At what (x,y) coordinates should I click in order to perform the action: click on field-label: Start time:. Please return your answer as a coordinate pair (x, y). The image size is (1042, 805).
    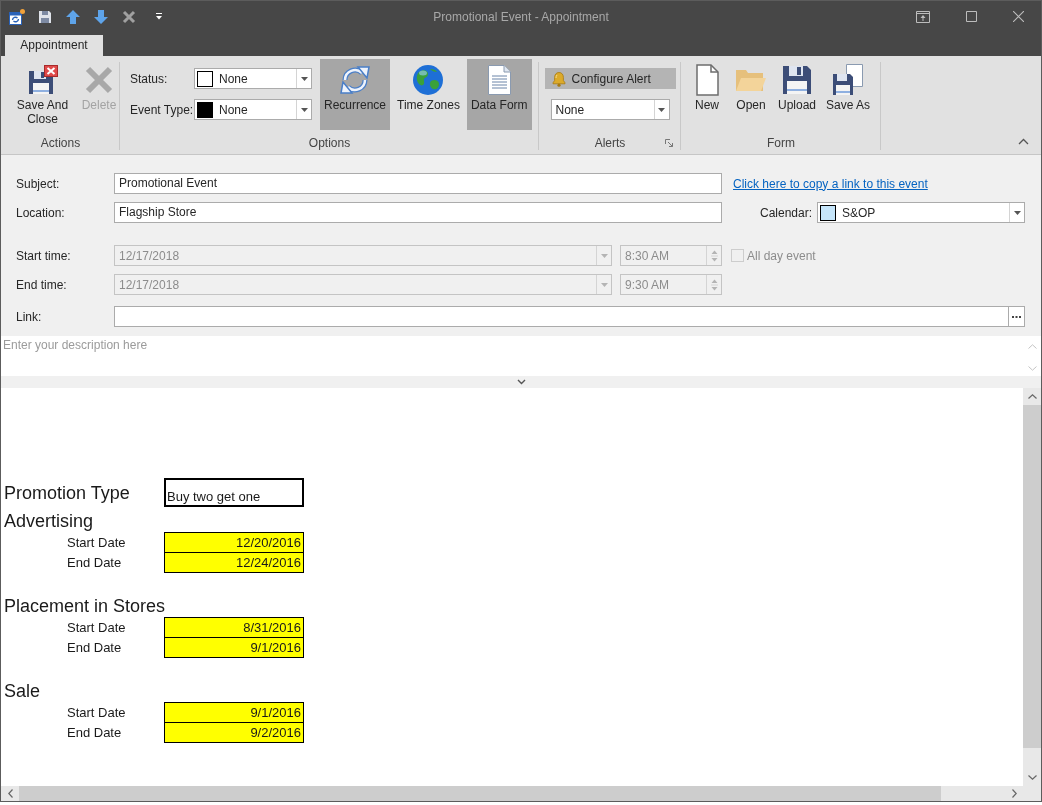
    Looking at the image, I should click on (44, 255).